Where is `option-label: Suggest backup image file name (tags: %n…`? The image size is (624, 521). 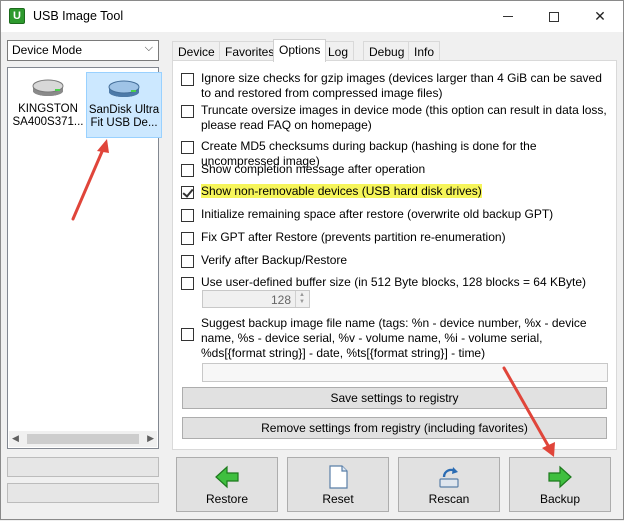 option-label: Suggest backup image file name (tags: %n… is located at coordinates (394, 338).